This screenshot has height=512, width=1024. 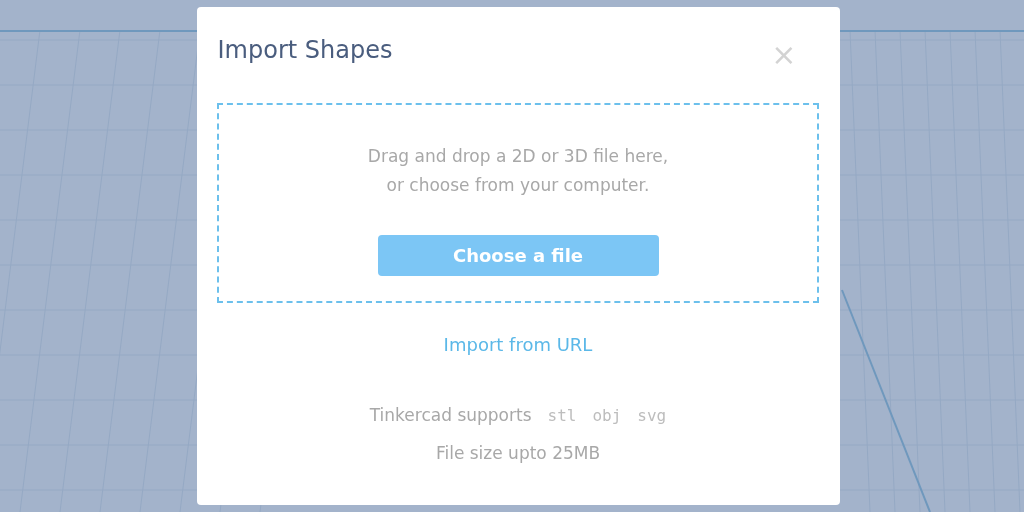 What do you see at coordinates (784, 55) in the screenshot?
I see `close-button: ×` at bounding box center [784, 55].